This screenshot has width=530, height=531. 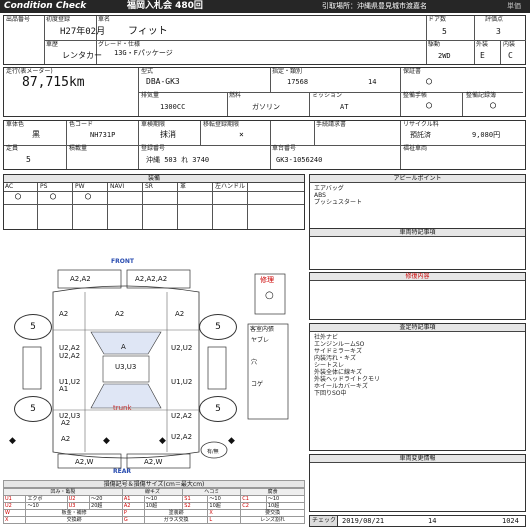 What do you see at coordinates (106, 499) in the screenshot?
I see `legend-cell: ～20` at bounding box center [106, 499].